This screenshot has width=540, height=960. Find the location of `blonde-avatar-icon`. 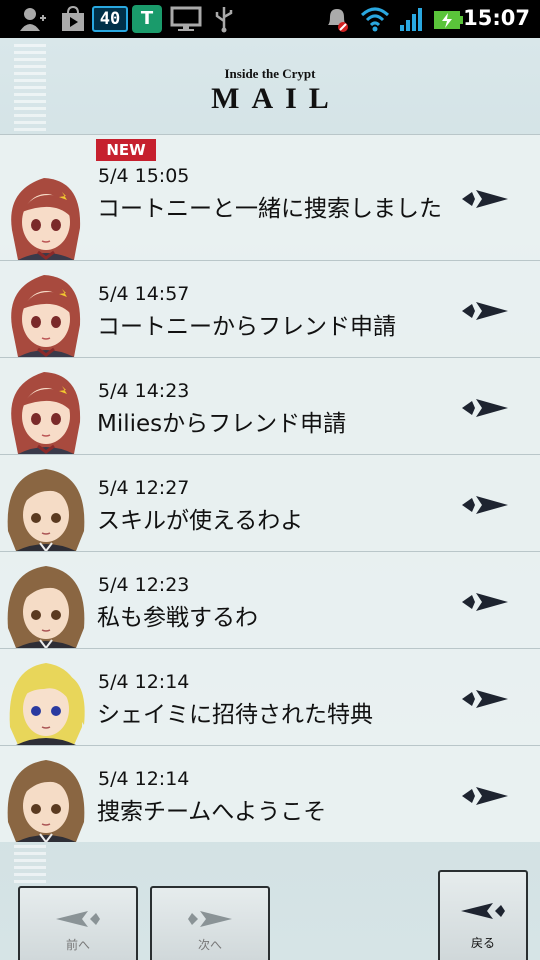

blonde-avatar-icon is located at coordinates (47, 704).